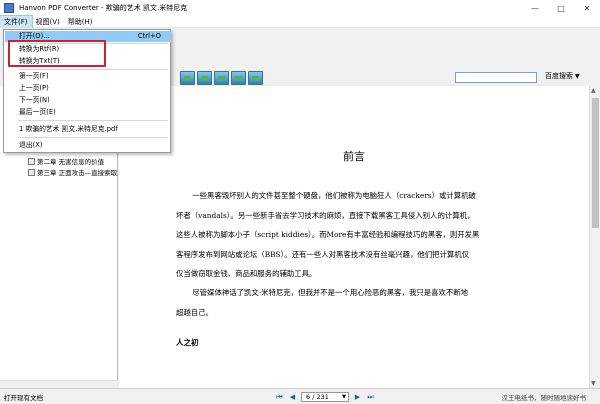 This screenshot has height=404, width=600. I want to click on status-text: 打开现有文档, so click(23, 397).